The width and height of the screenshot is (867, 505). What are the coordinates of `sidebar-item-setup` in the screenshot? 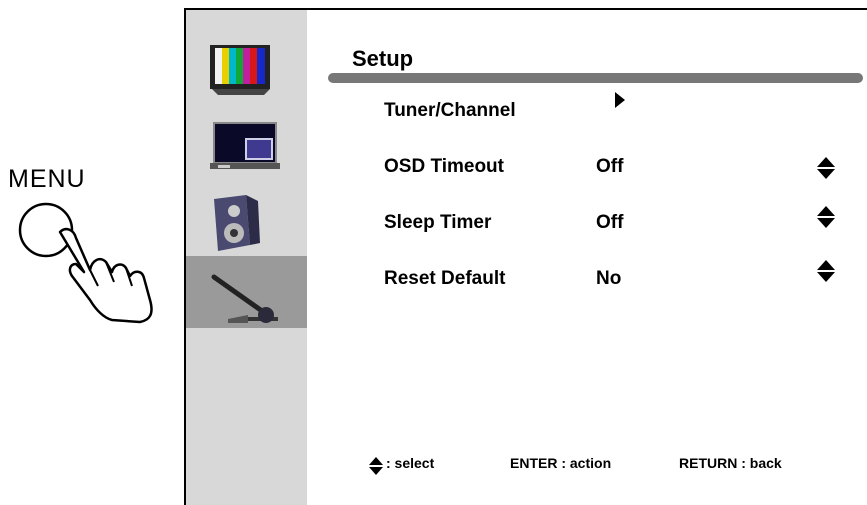 It's located at (246, 292).